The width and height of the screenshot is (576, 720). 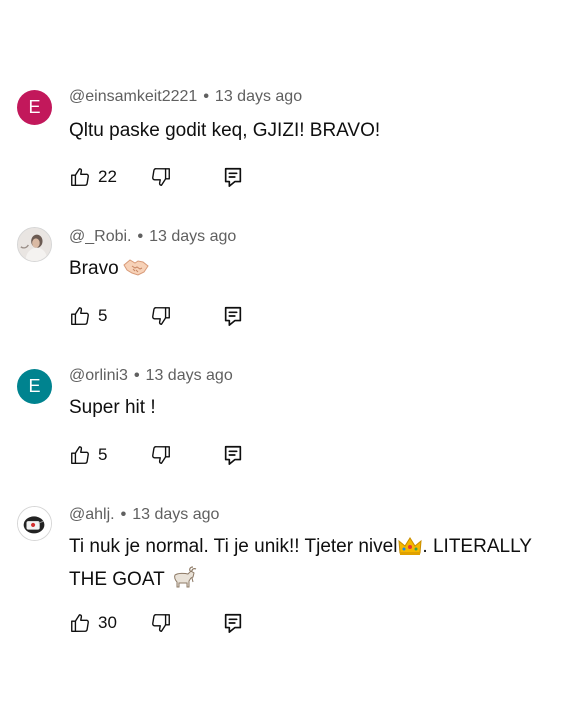 What do you see at coordinates (319, 97) in the screenshot?
I see `comment-meta: @einsamkeit2221 • 13 days ago` at bounding box center [319, 97].